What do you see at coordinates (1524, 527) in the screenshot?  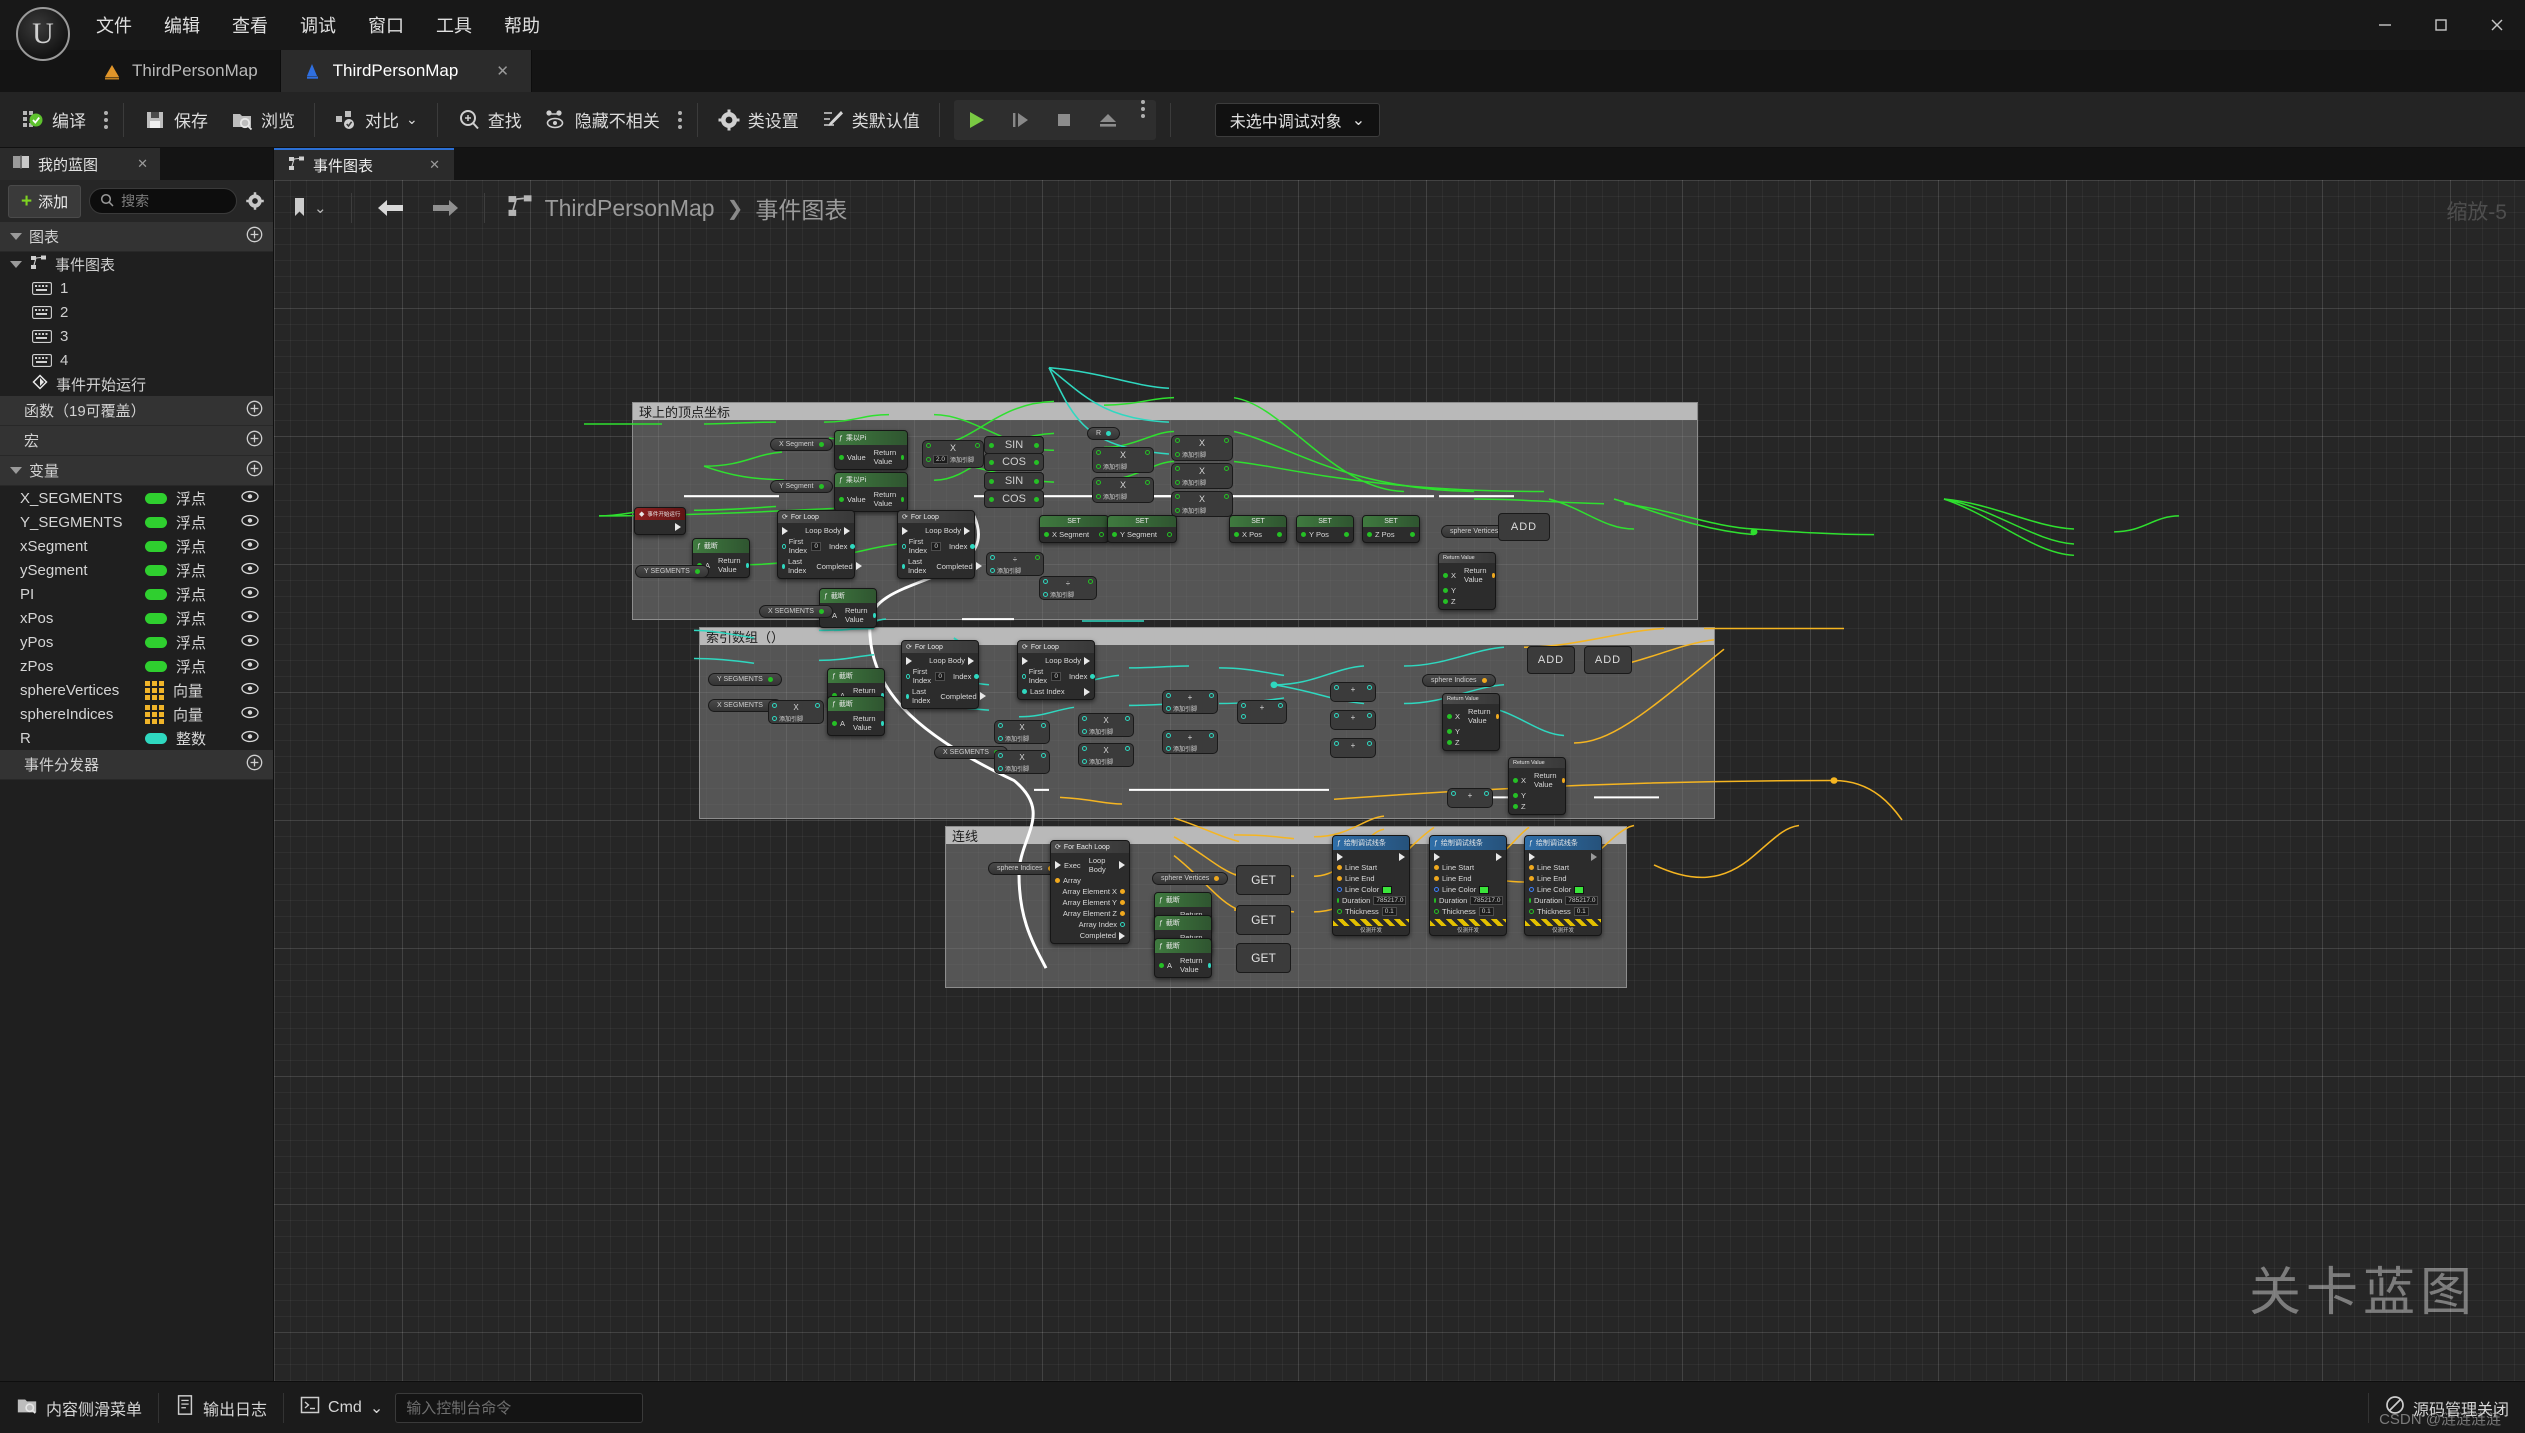 I see `node-add-1: ADD` at bounding box center [1524, 527].